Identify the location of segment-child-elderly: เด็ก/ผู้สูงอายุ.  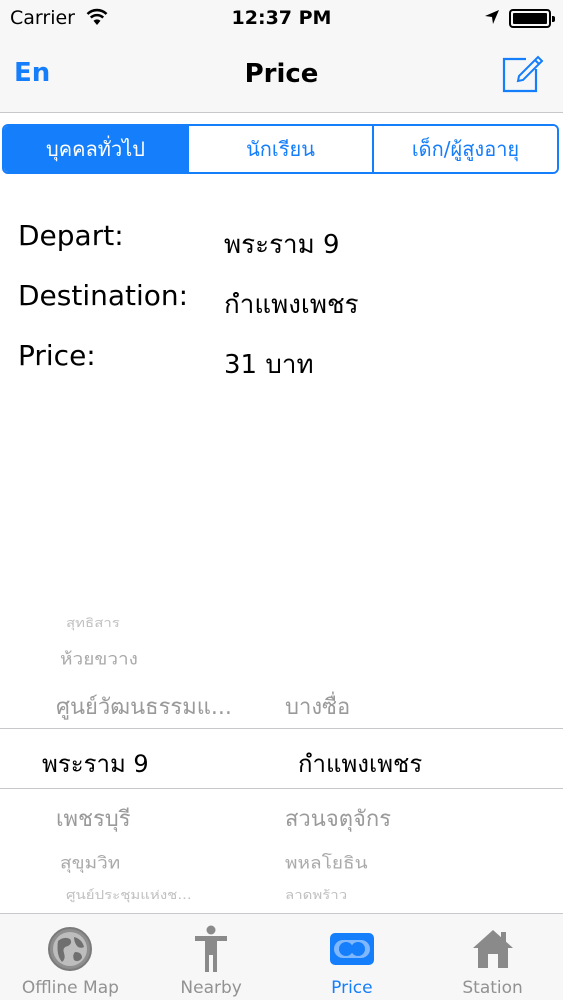
(465, 149).